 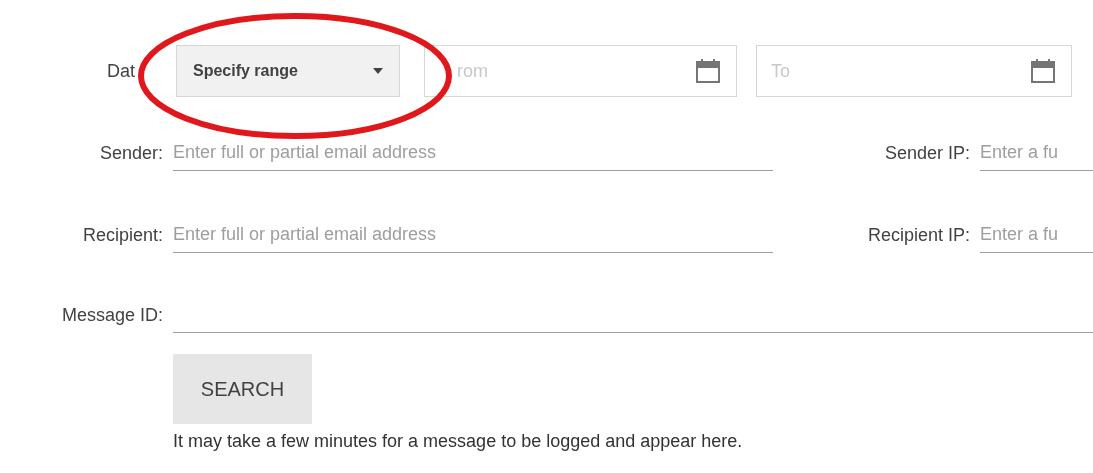 I want to click on field-label: Message ID:, so click(x=112, y=315).